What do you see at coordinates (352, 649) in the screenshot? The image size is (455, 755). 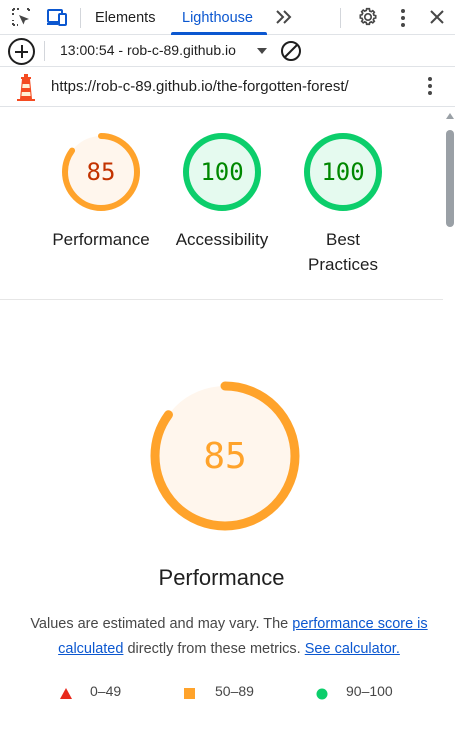 I see `see-calculator-link: See calculator.` at bounding box center [352, 649].